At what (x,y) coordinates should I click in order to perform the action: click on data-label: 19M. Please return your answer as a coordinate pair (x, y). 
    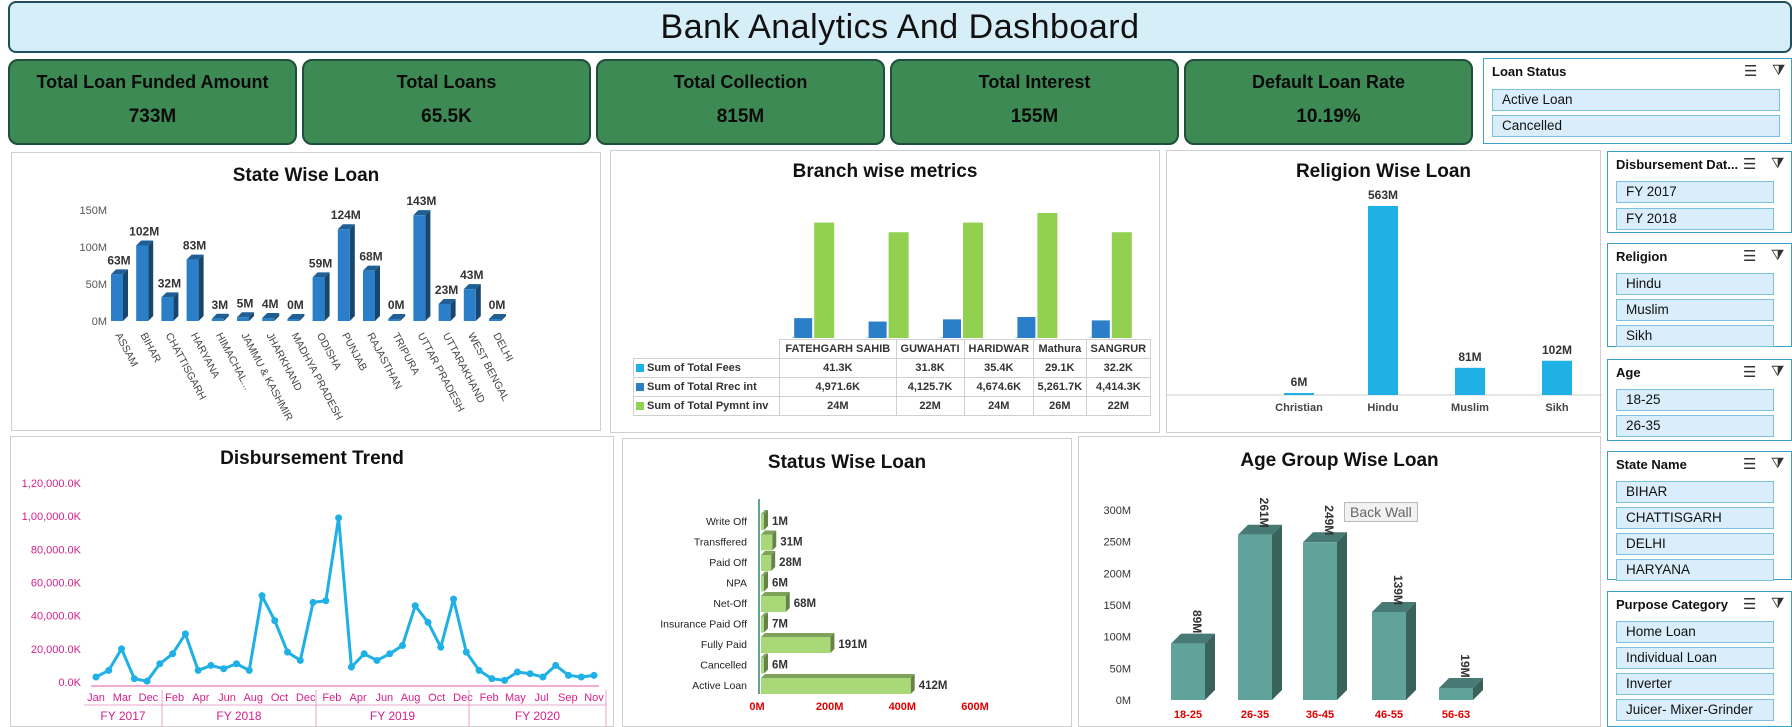
    Looking at the image, I should click on (1465, 665).